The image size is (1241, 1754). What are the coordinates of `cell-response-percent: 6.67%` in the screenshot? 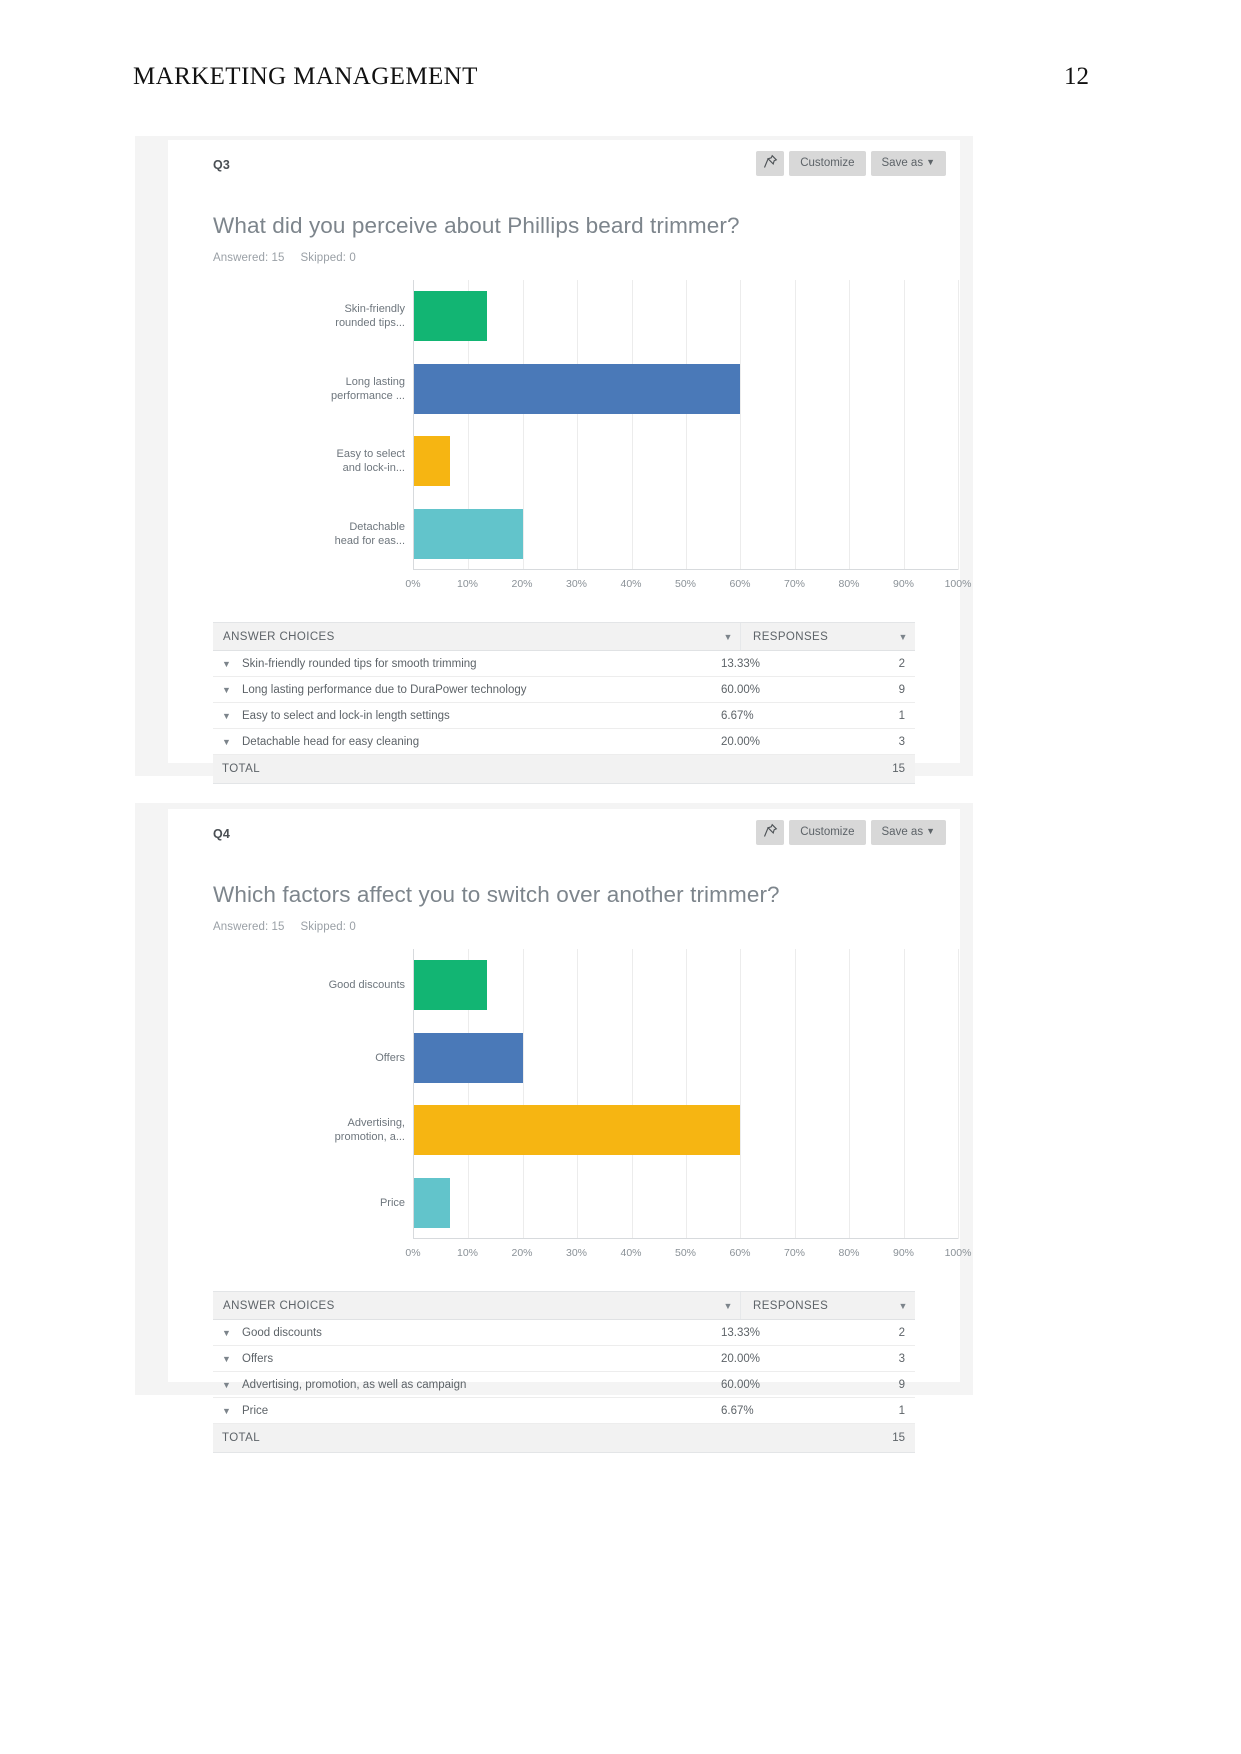 It's located at (737, 715).